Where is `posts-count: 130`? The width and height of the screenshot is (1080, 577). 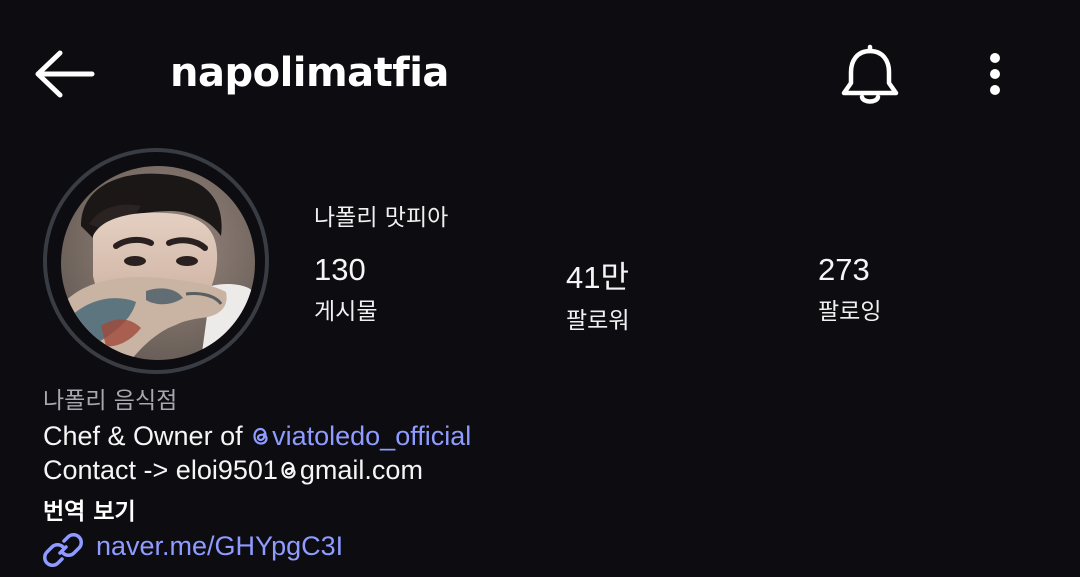 posts-count: 130 is located at coordinates (340, 269).